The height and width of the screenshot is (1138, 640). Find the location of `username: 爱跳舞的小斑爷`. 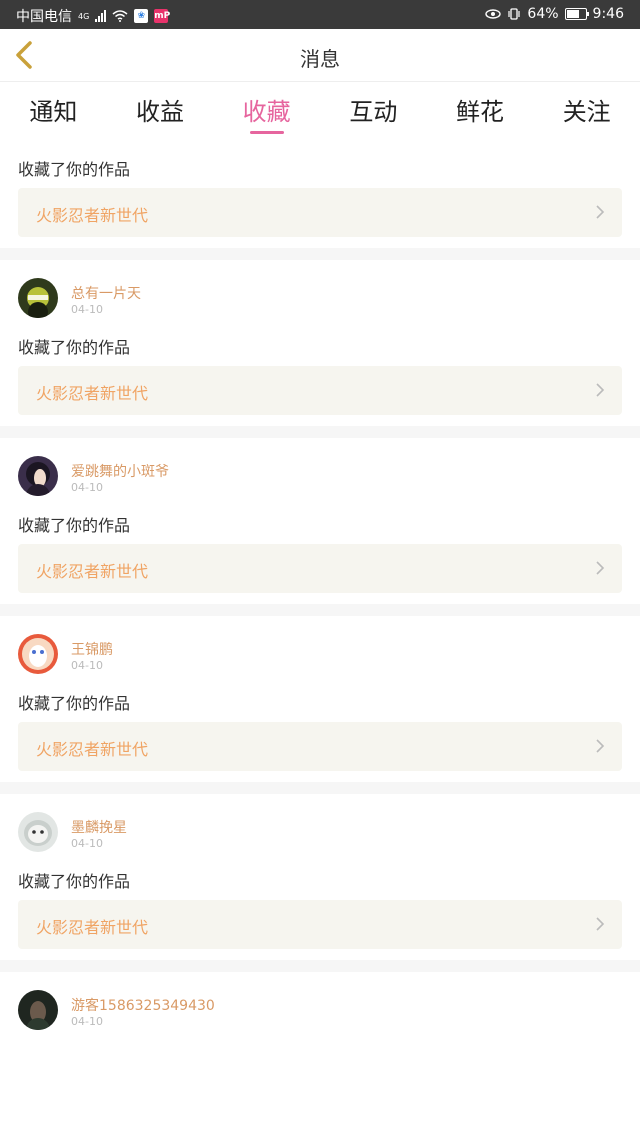

username: 爱跳舞的小斑爷 is located at coordinates (120, 471).